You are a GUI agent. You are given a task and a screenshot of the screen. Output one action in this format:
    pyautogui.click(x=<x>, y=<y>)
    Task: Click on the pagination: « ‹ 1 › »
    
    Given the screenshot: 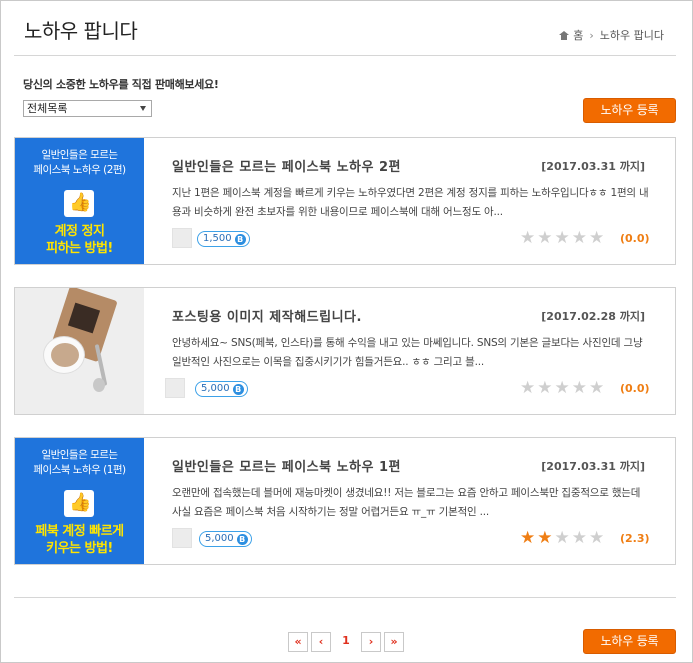 What is the action you would take?
    pyautogui.click(x=346, y=642)
    